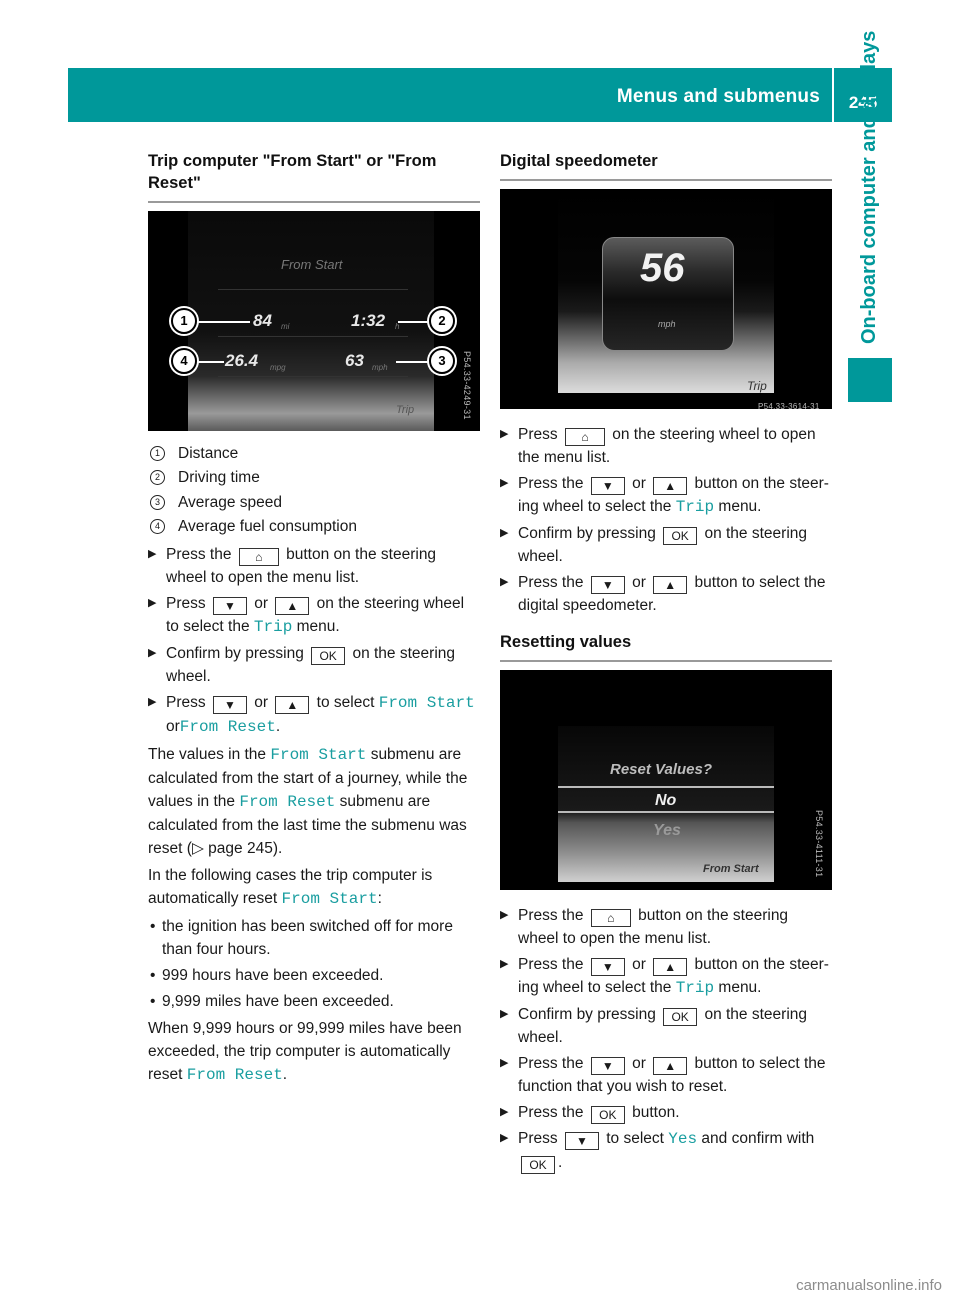  What do you see at coordinates (207, 754) in the screenshot?
I see `para-text: The values in the` at bounding box center [207, 754].